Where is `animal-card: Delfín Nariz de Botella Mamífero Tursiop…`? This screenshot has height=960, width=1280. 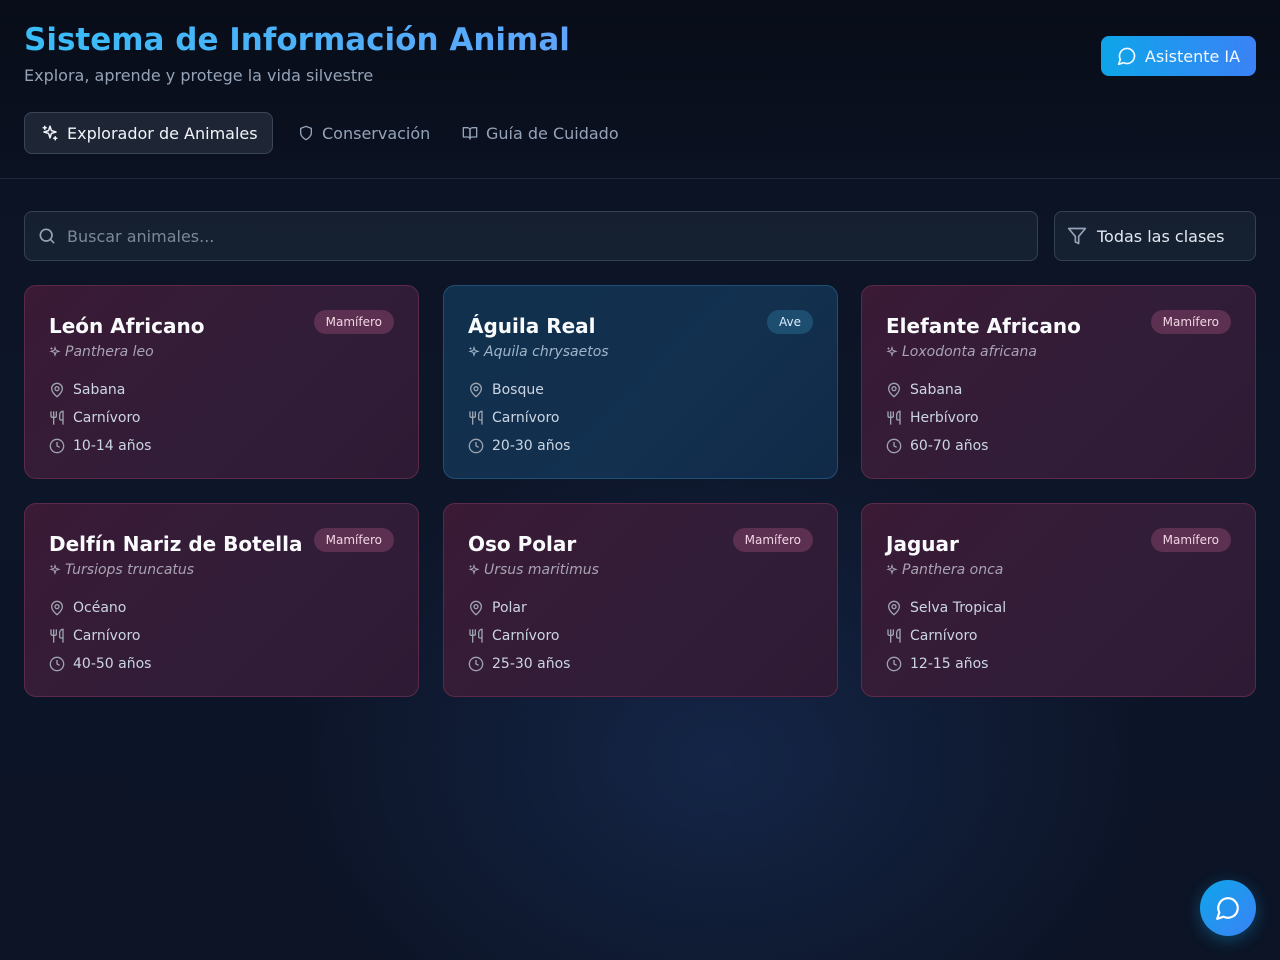
animal-card: Delfín Nariz de Botella Mamífero Tursiop… is located at coordinates (221, 600).